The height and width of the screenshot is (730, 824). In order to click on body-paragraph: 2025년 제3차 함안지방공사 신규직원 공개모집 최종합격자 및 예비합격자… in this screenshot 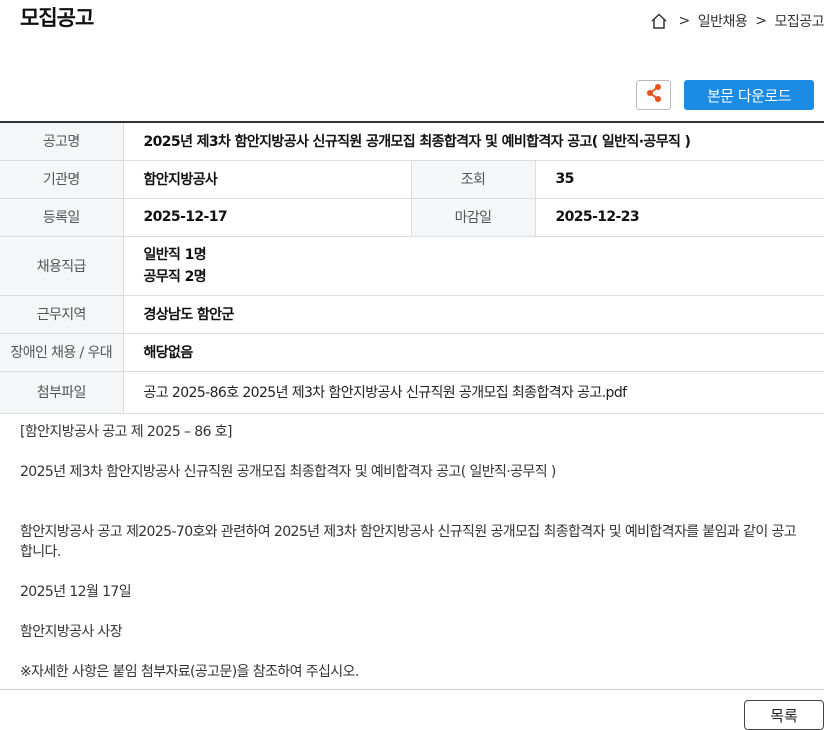, I will do `click(288, 472)`.